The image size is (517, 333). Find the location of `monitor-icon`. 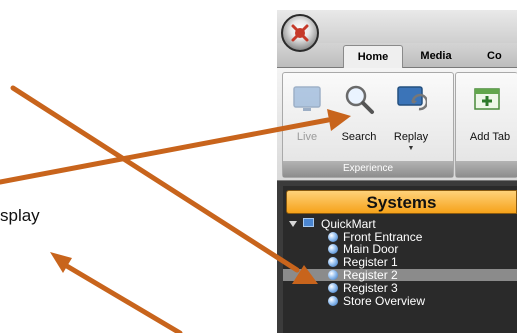

monitor-icon is located at coordinates (308, 222).